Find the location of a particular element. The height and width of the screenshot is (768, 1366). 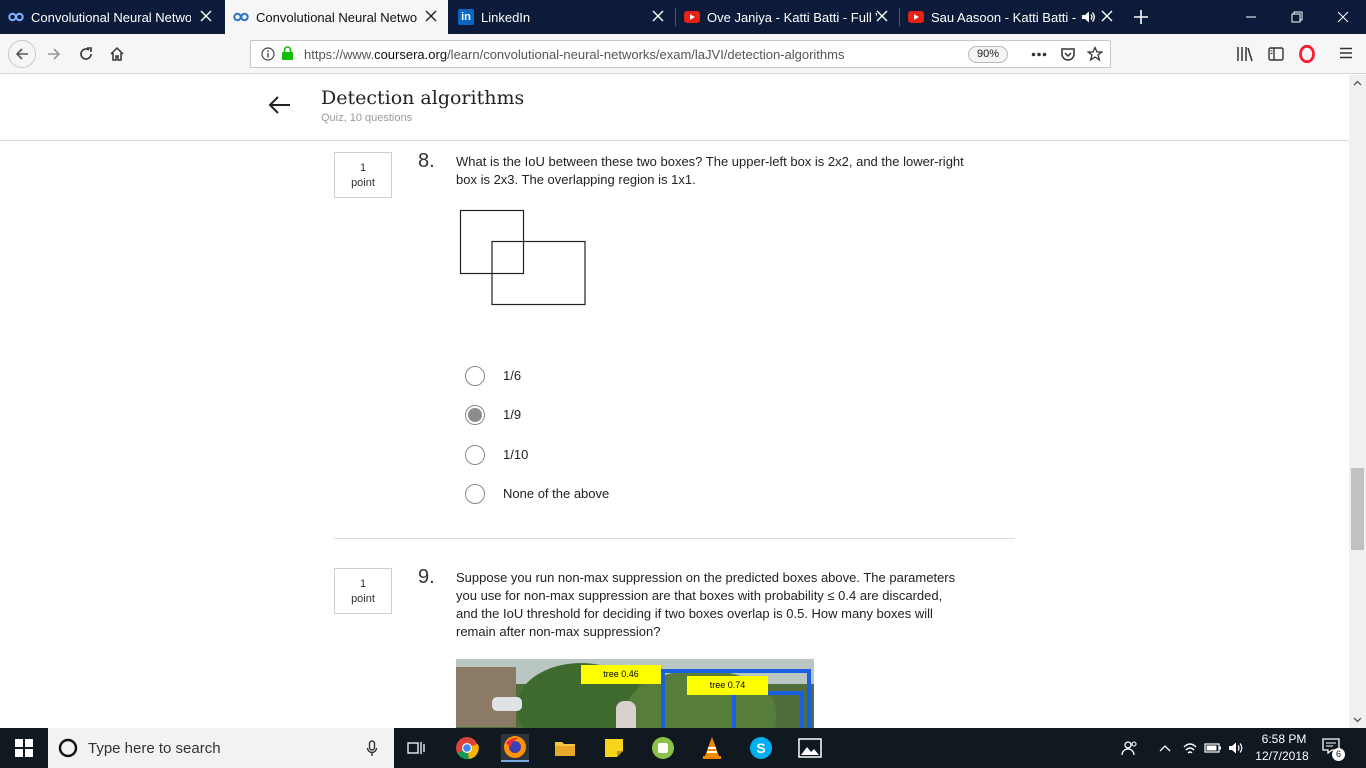

sidebar-icon is located at coordinates (1276, 54).